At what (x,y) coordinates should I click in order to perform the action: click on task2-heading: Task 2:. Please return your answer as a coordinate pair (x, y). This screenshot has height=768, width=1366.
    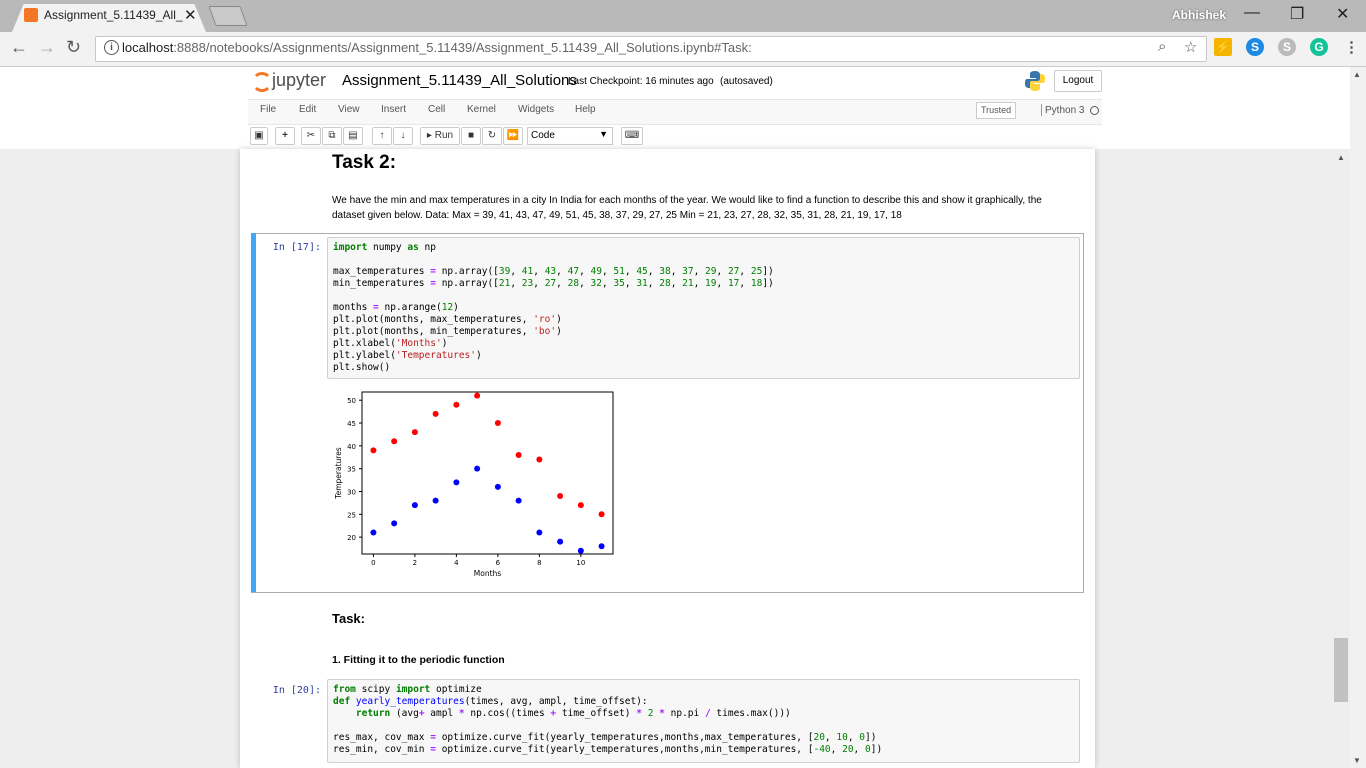
    Looking at the image, I should click on (364, 162).